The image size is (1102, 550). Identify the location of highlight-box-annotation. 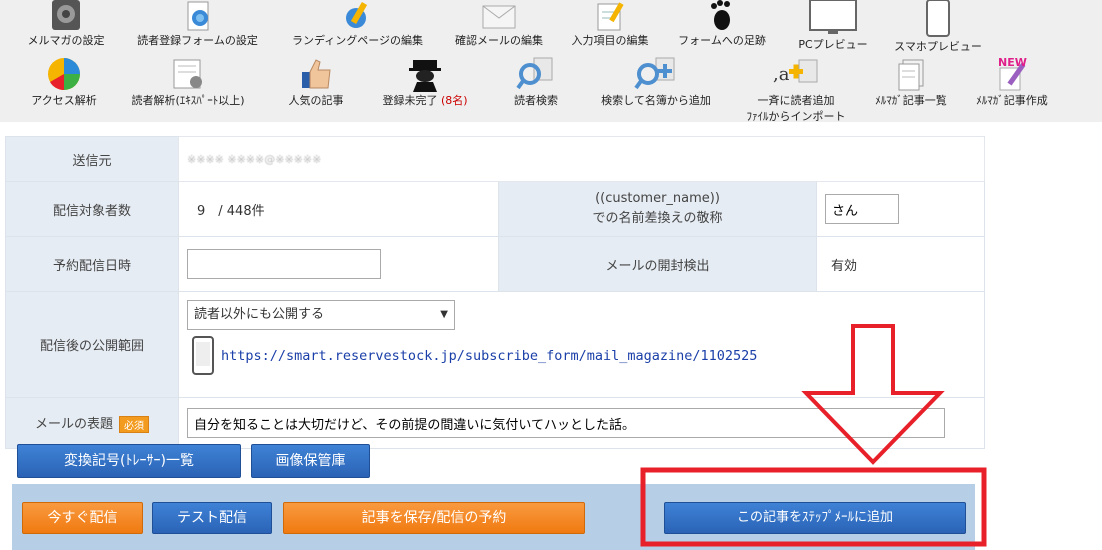
(813, 507).